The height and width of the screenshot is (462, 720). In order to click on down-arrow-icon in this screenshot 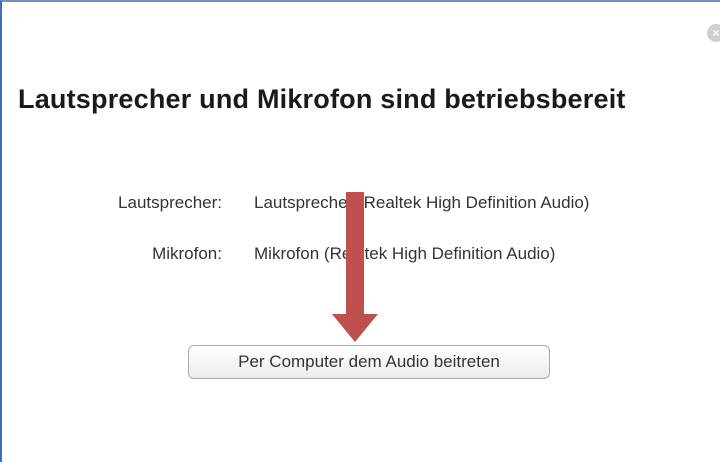, I will do `click(355, 267)`.